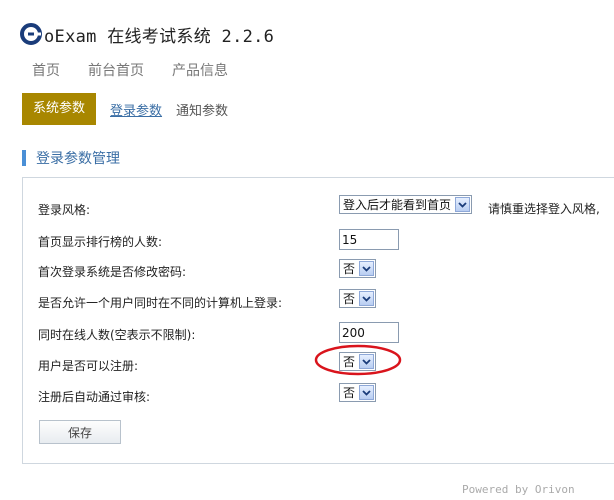  I want to click on login-style-select: 登入后才能看到首页, so click(406, 204).